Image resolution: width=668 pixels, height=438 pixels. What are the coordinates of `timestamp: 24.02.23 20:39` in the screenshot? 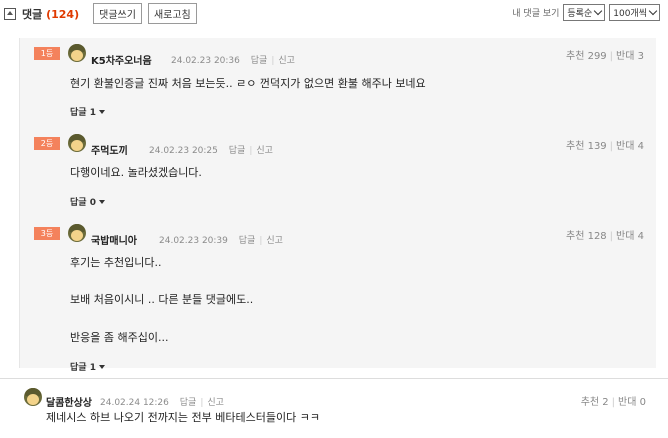 It's located at (193, 241).